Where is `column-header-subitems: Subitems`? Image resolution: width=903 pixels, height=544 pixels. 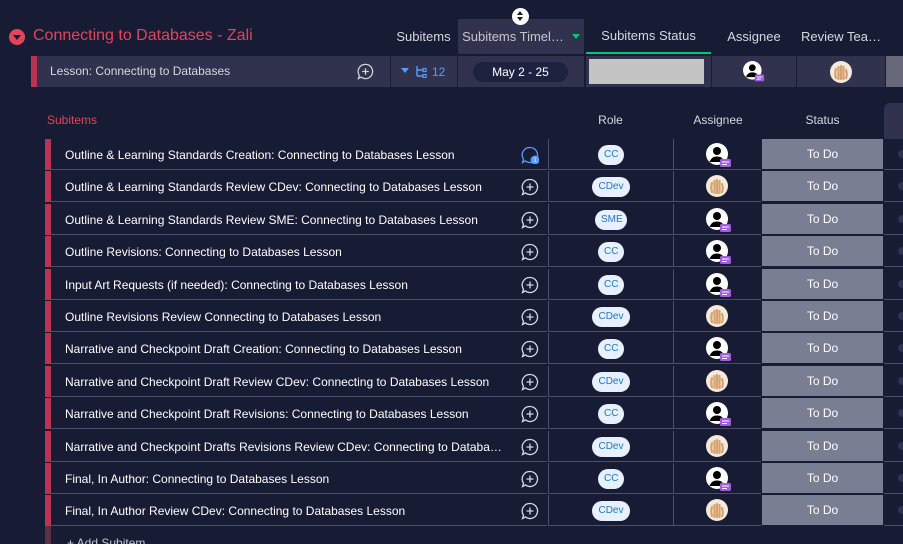
column-header-subitems: Subitems is located at coordinates (423, 36).